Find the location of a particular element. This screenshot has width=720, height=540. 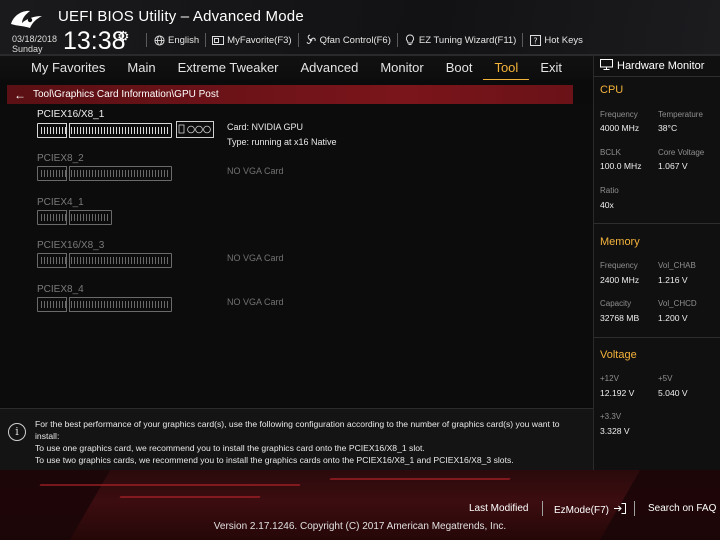

day-text: Sunday is located at coordinates (27, 49).